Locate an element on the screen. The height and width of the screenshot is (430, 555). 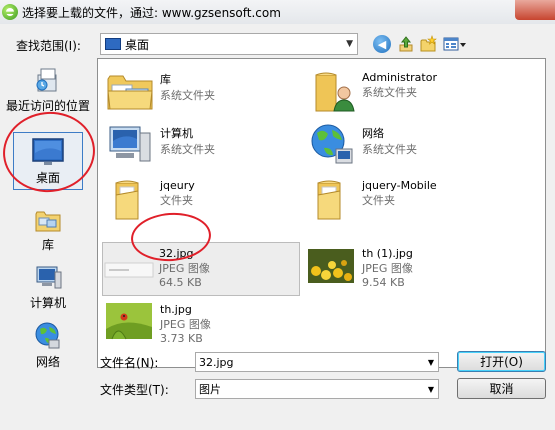
filename-input: 32.jpg ▼ is located at coordinates (317, 362).